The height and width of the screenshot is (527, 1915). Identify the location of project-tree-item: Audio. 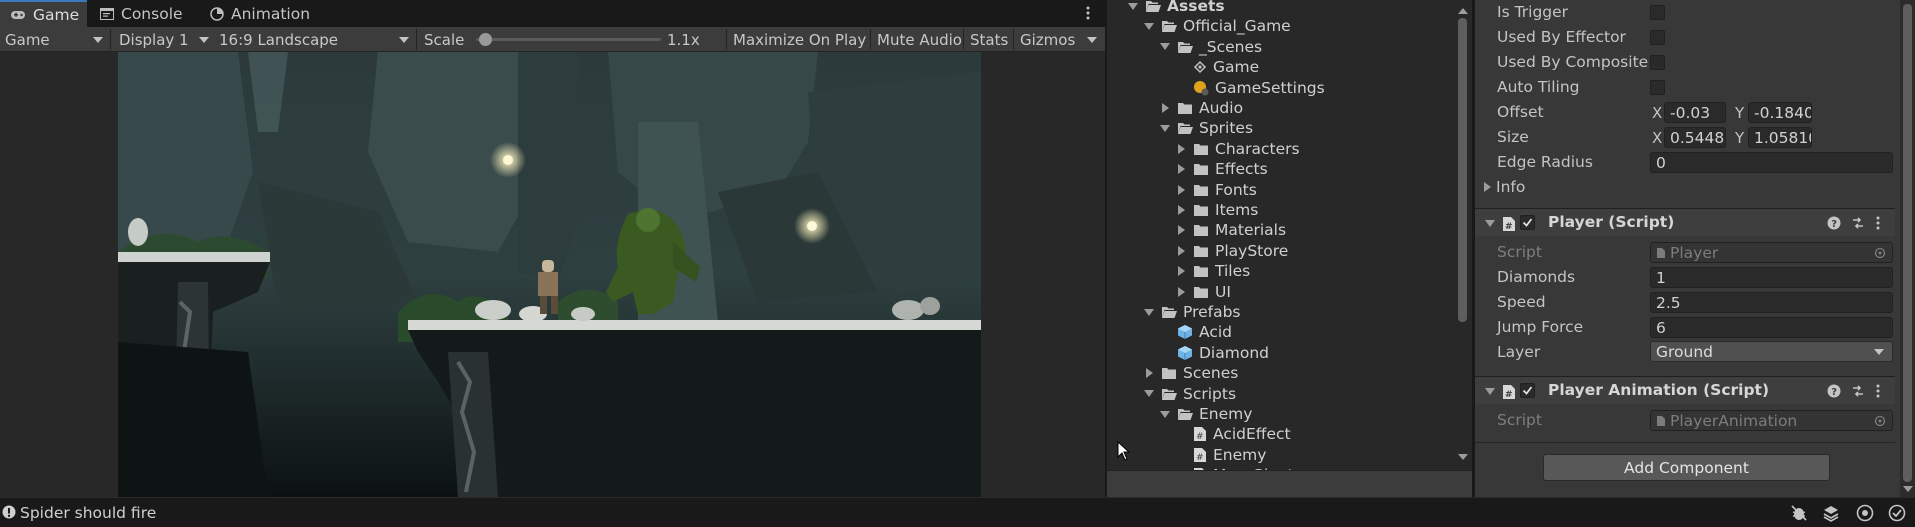
(1201, 108).